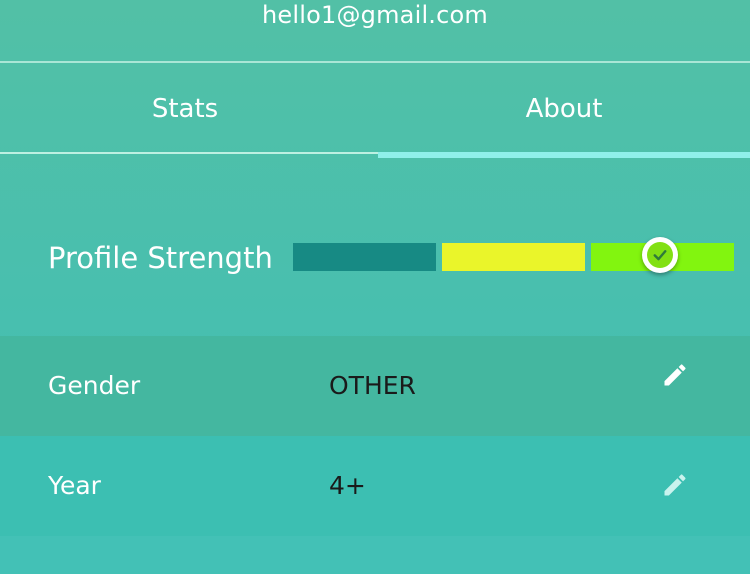 The image size is (750, 574). I want to click on list-spacer, so click(375, 555).